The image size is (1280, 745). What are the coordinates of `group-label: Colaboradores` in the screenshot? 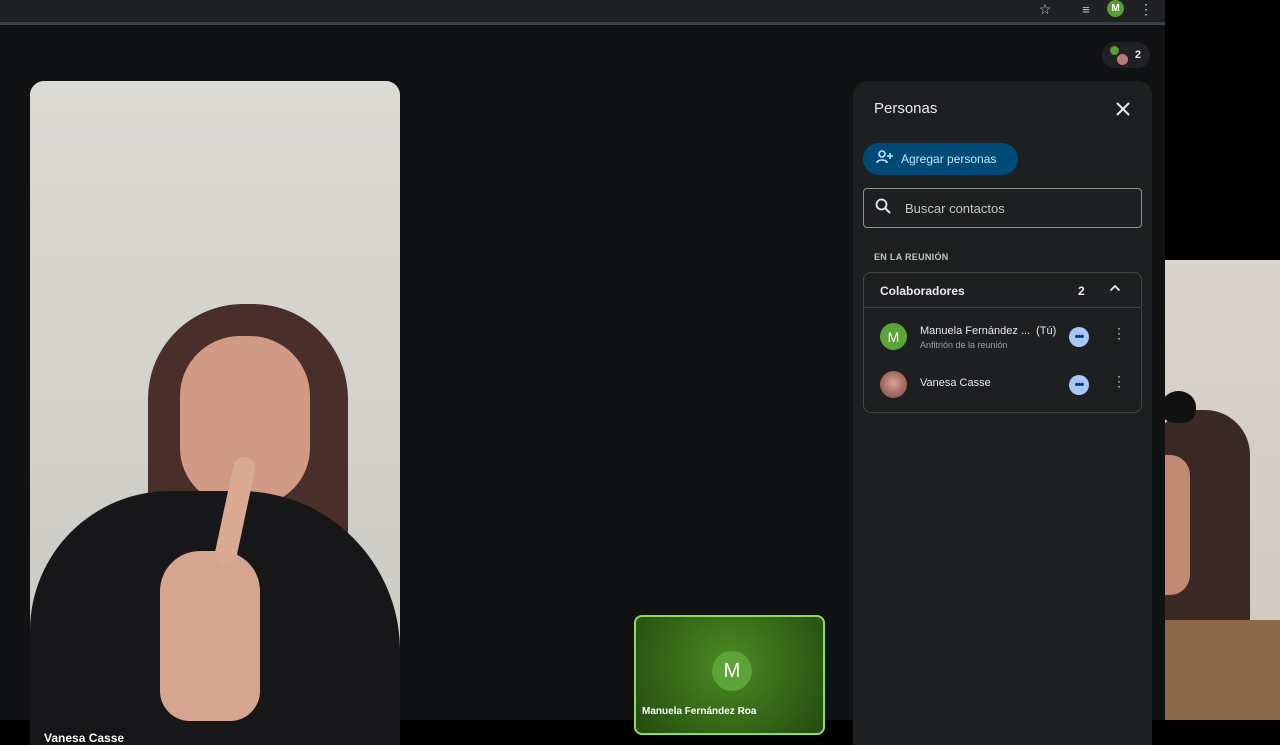 It's located at (922, 291).